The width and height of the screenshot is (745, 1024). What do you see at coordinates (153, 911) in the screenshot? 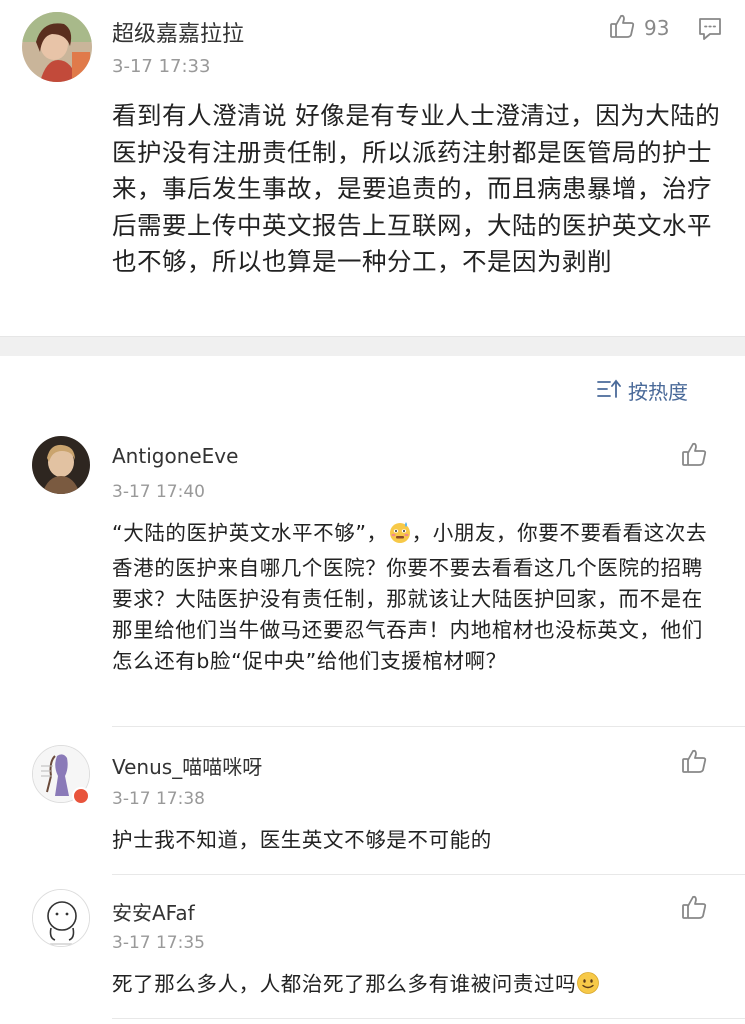
I see `username: 安安AFaf` at bounding box center [153, 911].